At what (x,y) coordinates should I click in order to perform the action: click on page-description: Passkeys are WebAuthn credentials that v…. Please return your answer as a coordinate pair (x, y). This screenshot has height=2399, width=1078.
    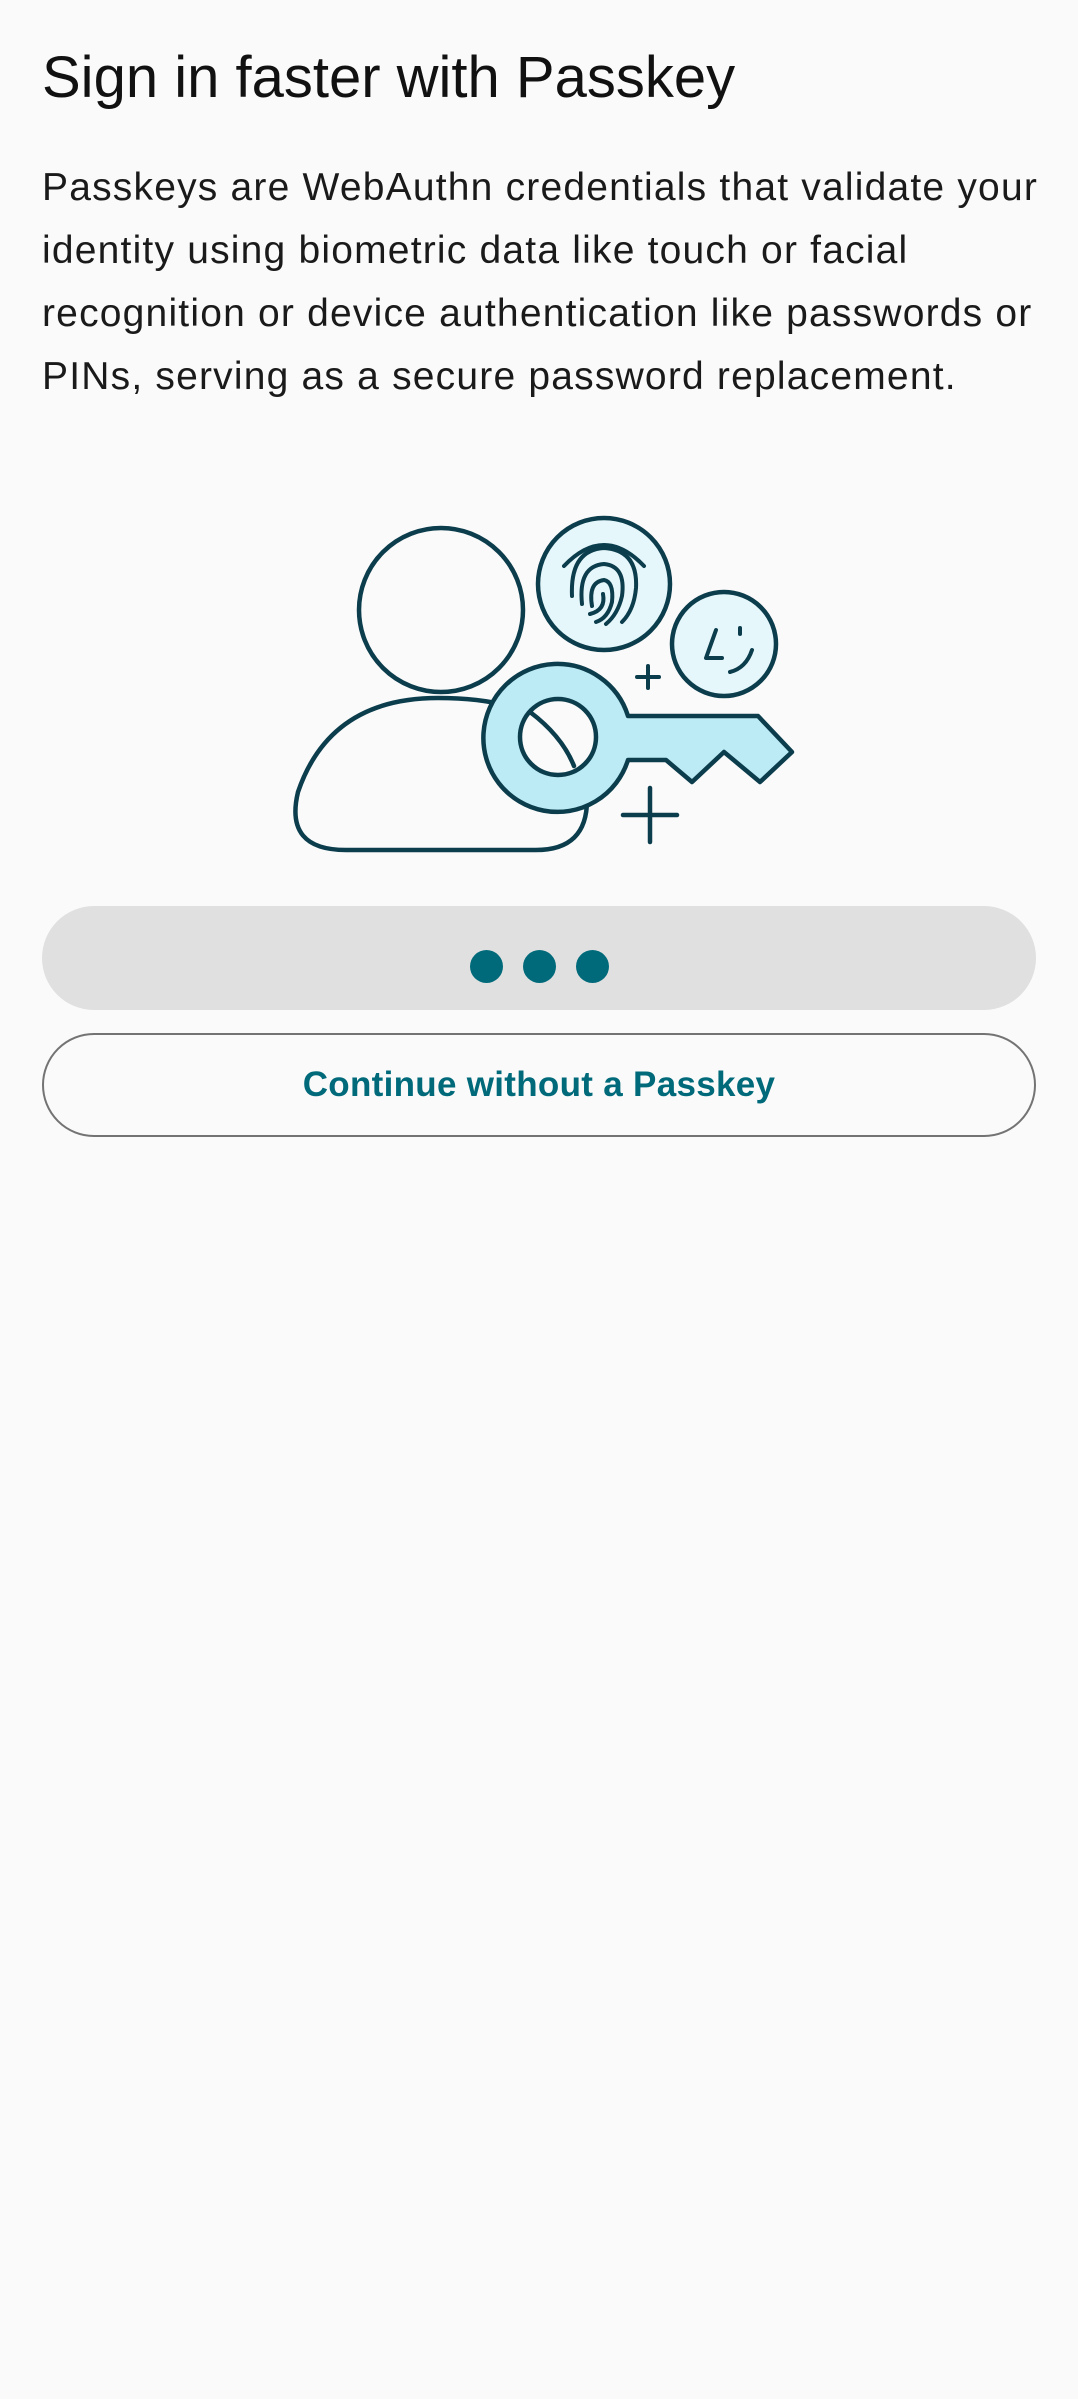
    Looking at the image, I should click on (540, 282).